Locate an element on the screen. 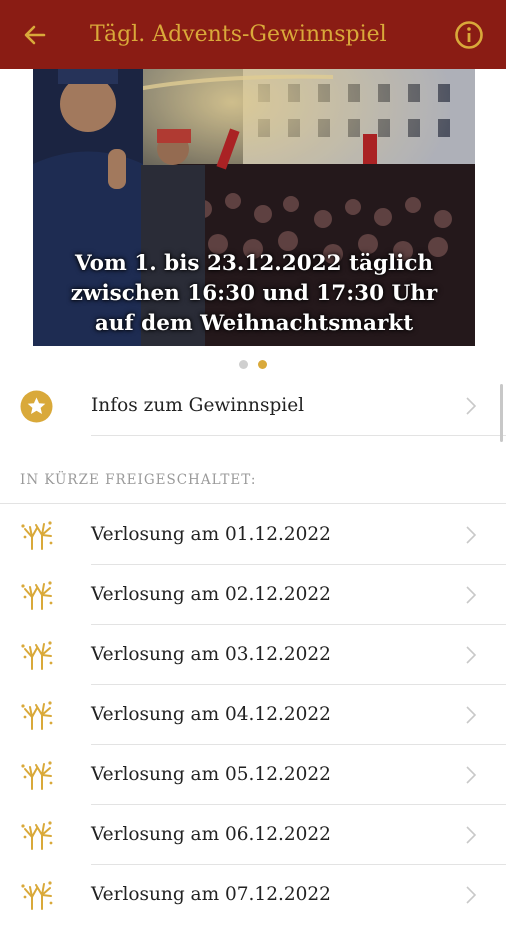 This screenshot has height=925, width=506. list-item: Verlosung am 07.12.2022 is located at coordinates (253, 895).